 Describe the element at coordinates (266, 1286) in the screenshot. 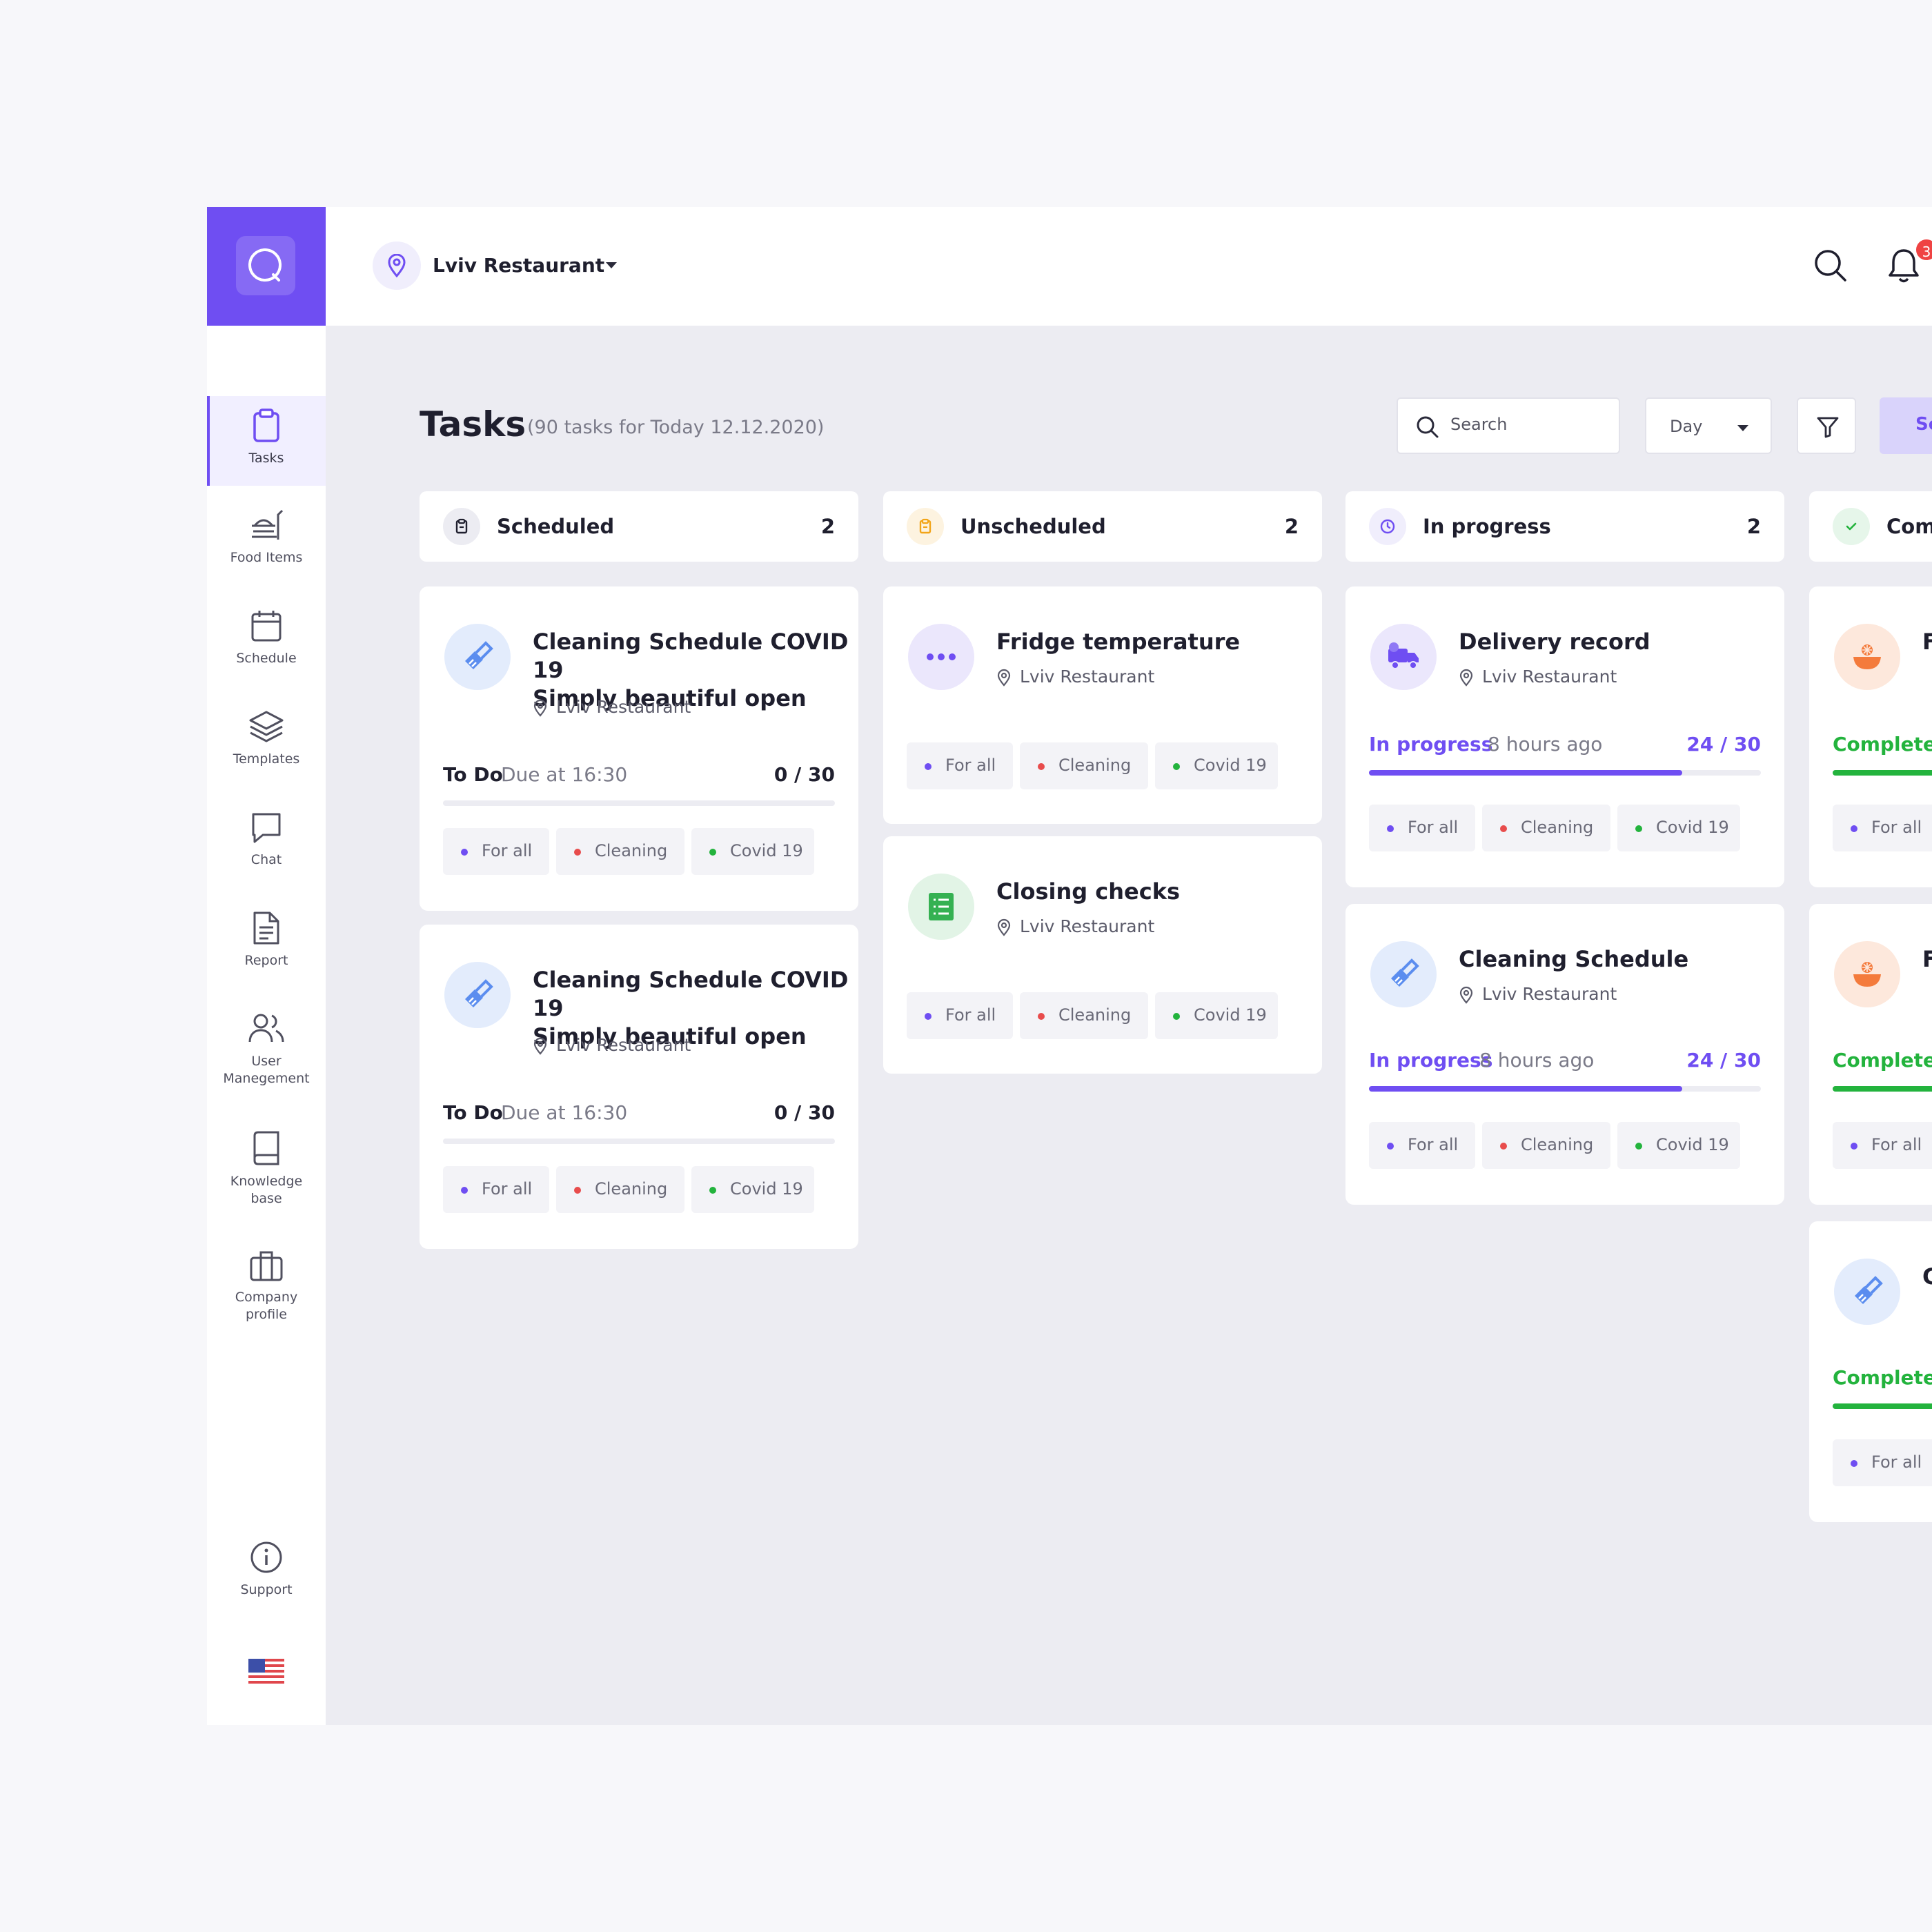

I see `sidebar-item-company-profile: Company profile` at that location.